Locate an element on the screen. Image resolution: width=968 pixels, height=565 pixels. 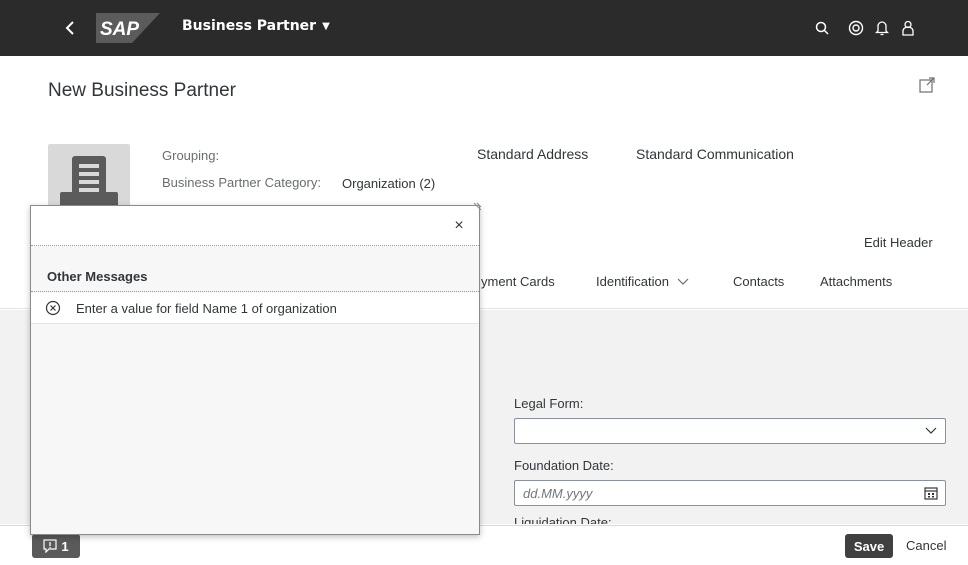
category-label: Business Partner Category: is located at coordinates (241, 182).